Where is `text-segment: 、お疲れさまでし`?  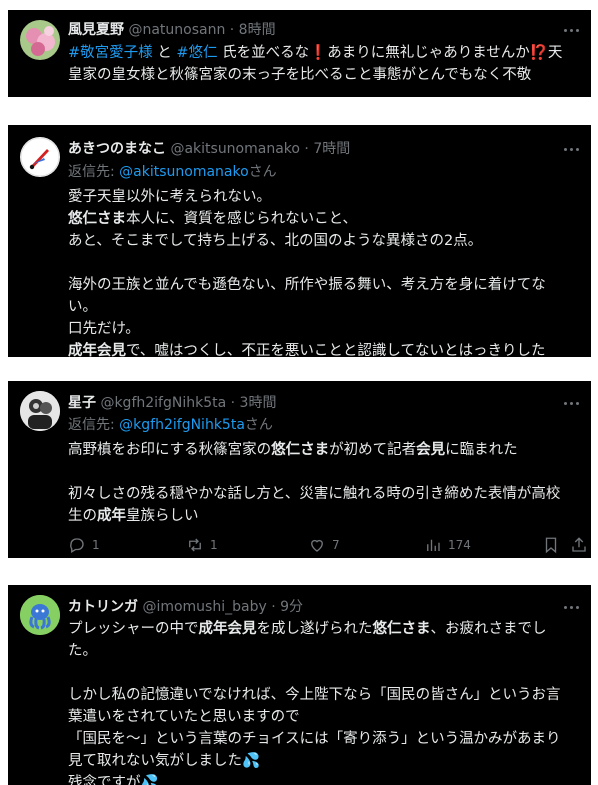
text-segment: 、お疲れさまでし is located at coordinates (488, 629).